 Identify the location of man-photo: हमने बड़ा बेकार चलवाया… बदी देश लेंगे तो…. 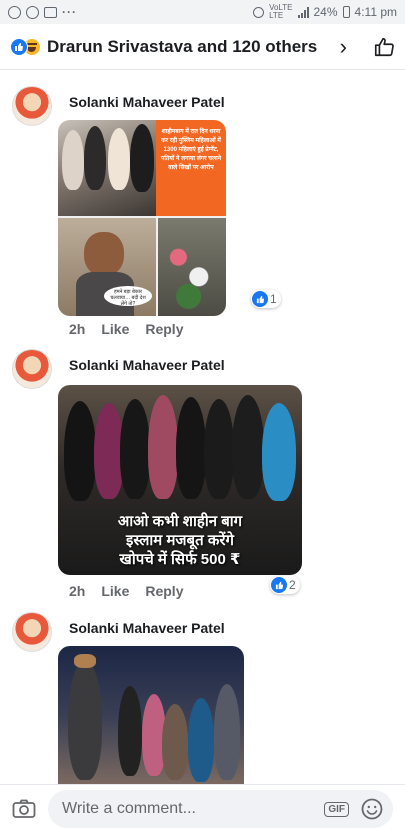
(107, 267).